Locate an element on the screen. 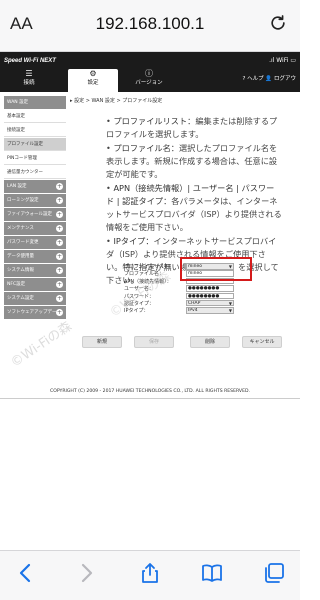 Image resolution: width=320 pixels, height=600 pixels. help-paragraph: • プロファイルリスト：編集または削除するプロファイルを選択します。 is located at coordinates (194, 128).